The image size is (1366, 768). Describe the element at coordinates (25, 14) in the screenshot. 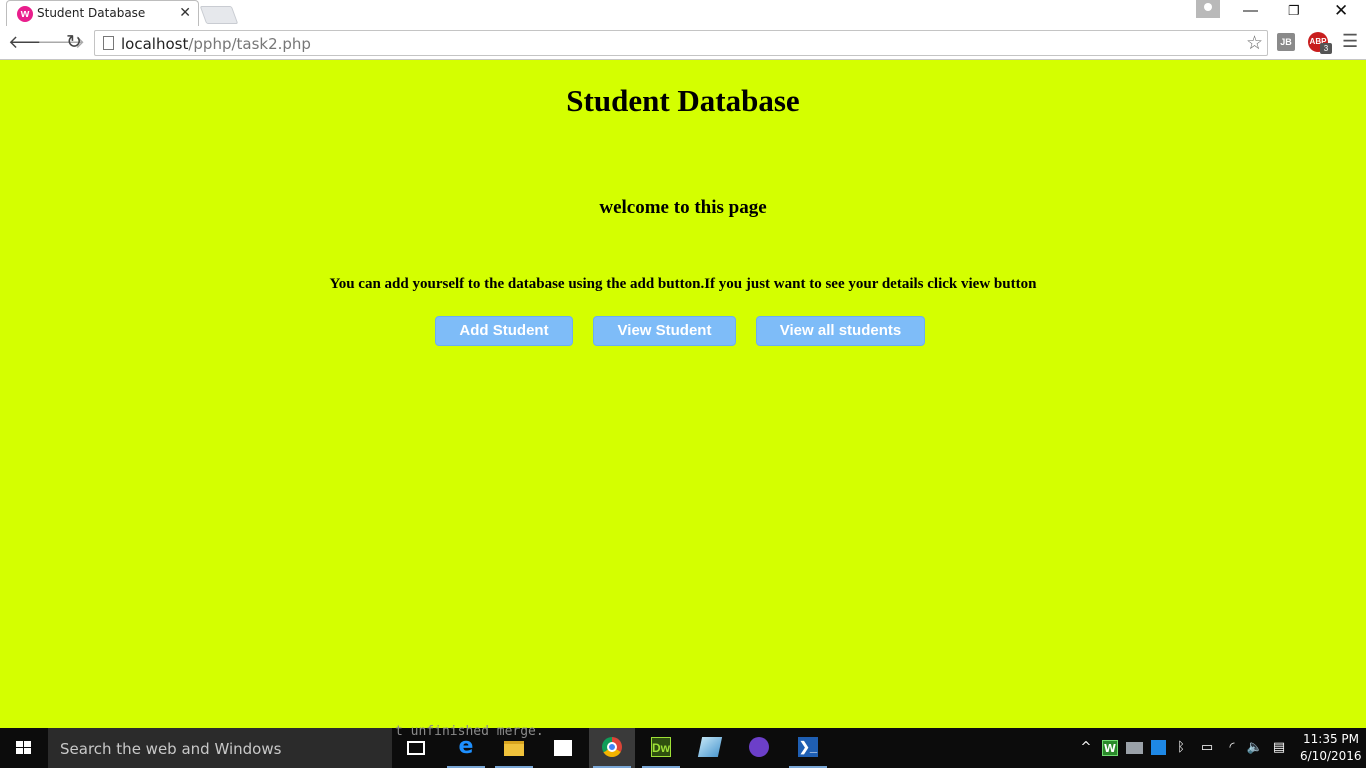

I see `wamp-favicon-icon: w` at that location.